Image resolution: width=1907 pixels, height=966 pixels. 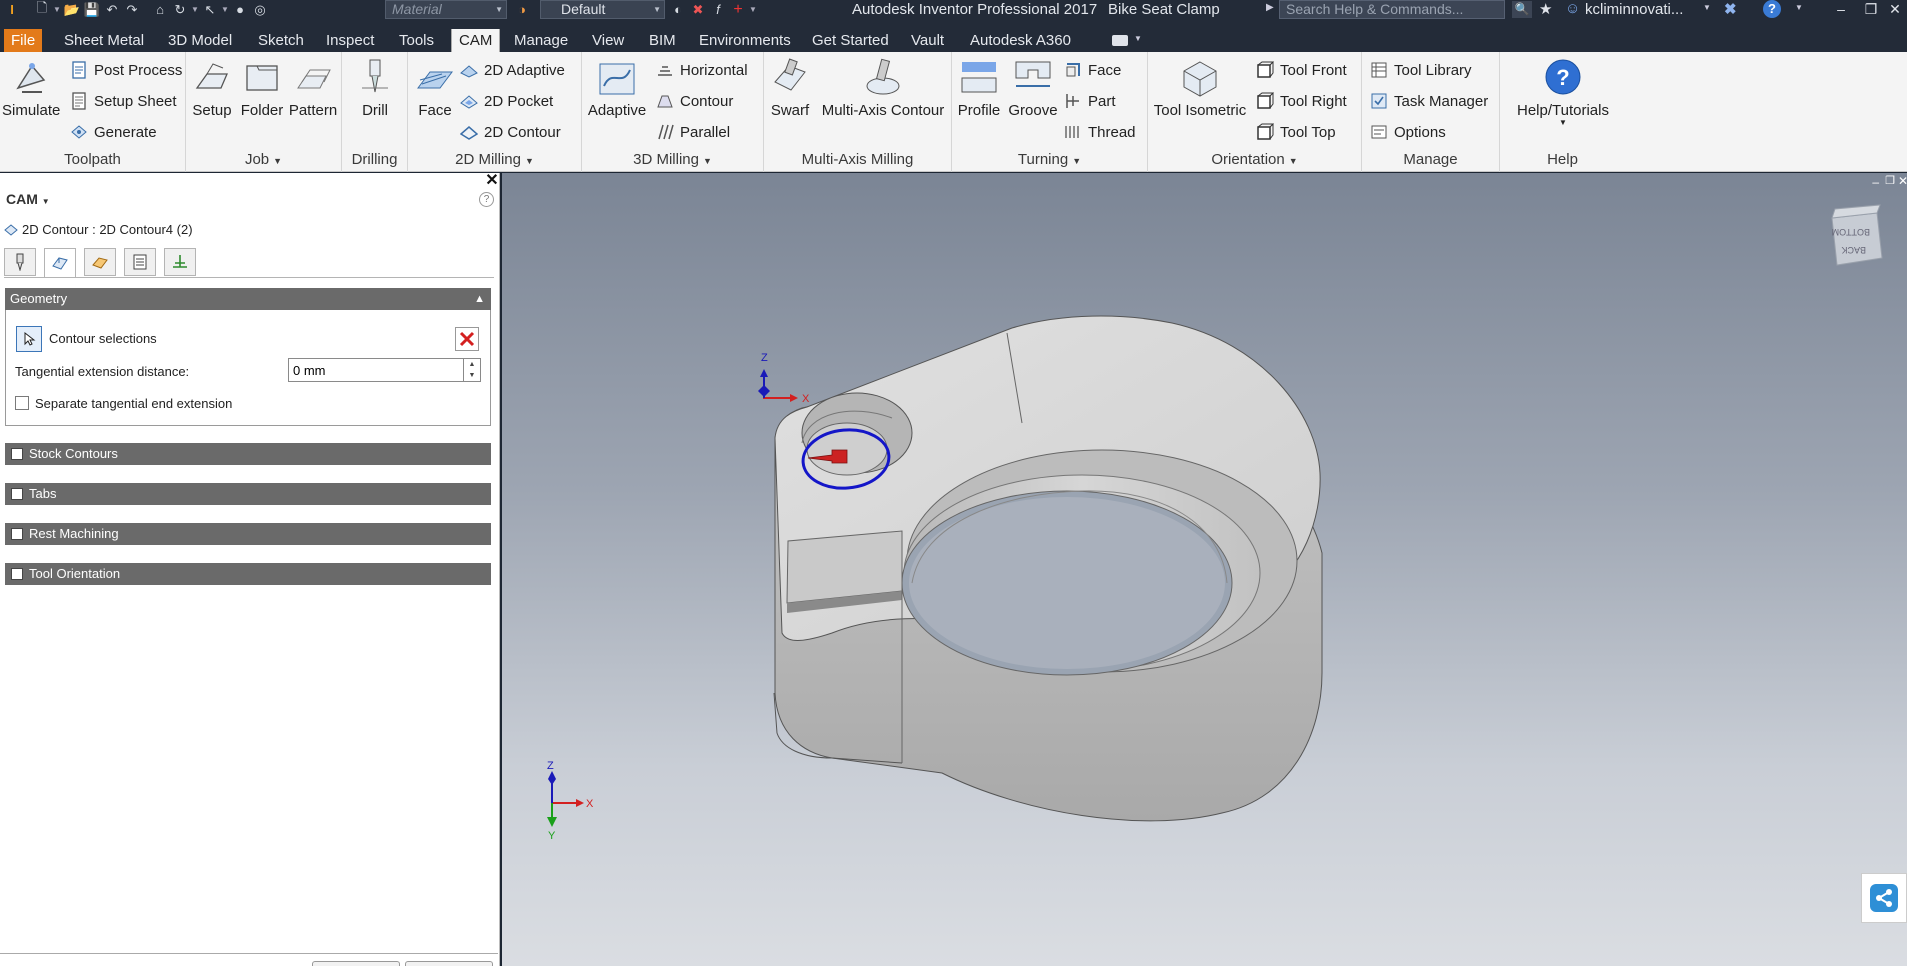 What do you see at coordinates (313, 88) in the screenshot?
I see `pattern-button: Pattern` at bounding box center [313, 88].